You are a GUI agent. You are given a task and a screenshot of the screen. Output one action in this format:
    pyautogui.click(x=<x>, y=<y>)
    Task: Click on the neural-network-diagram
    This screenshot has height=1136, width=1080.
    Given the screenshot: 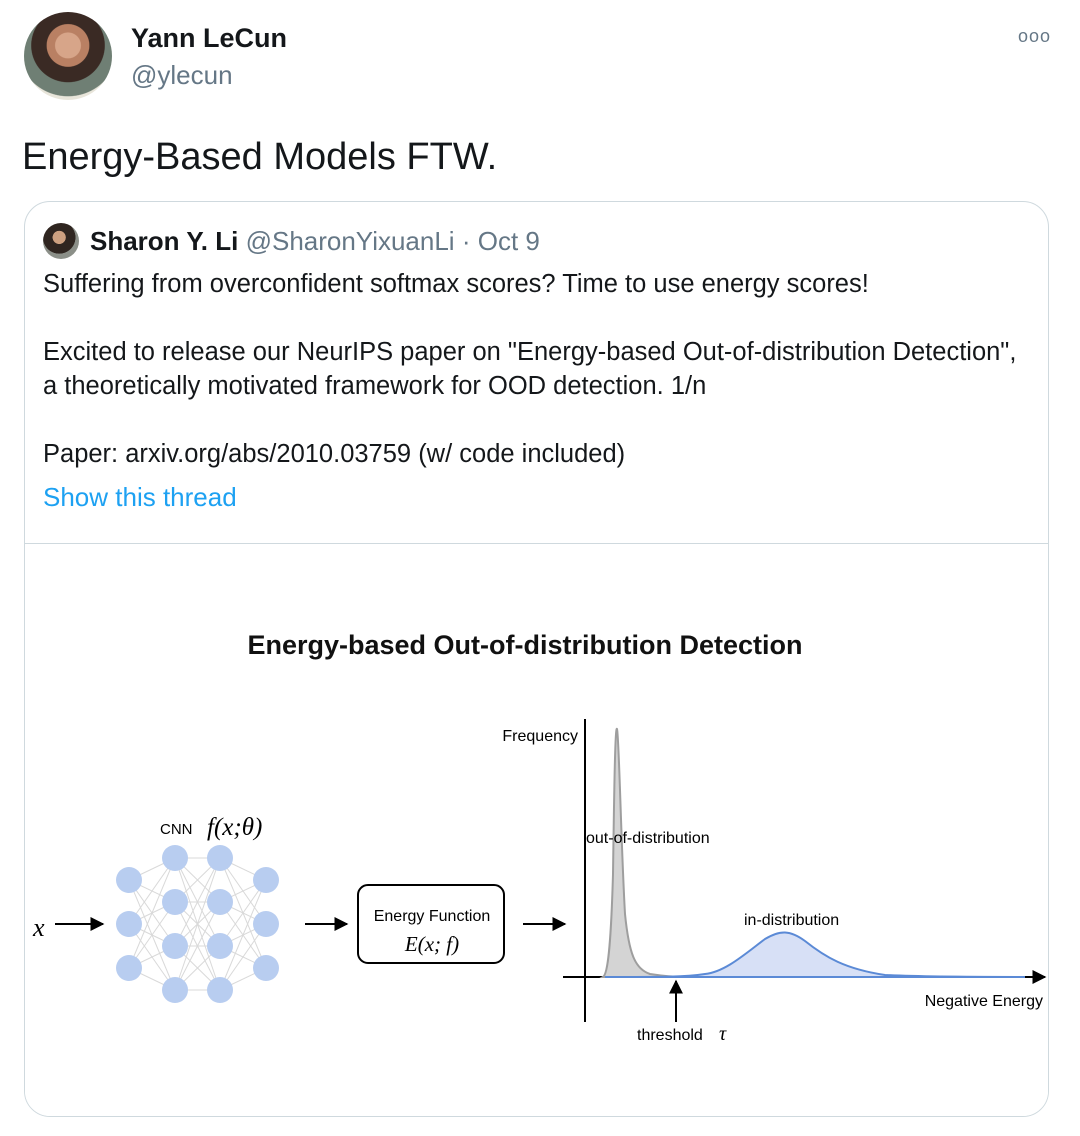 What is the action you would take?
    pyautogui.click(x=197, y=924)
    